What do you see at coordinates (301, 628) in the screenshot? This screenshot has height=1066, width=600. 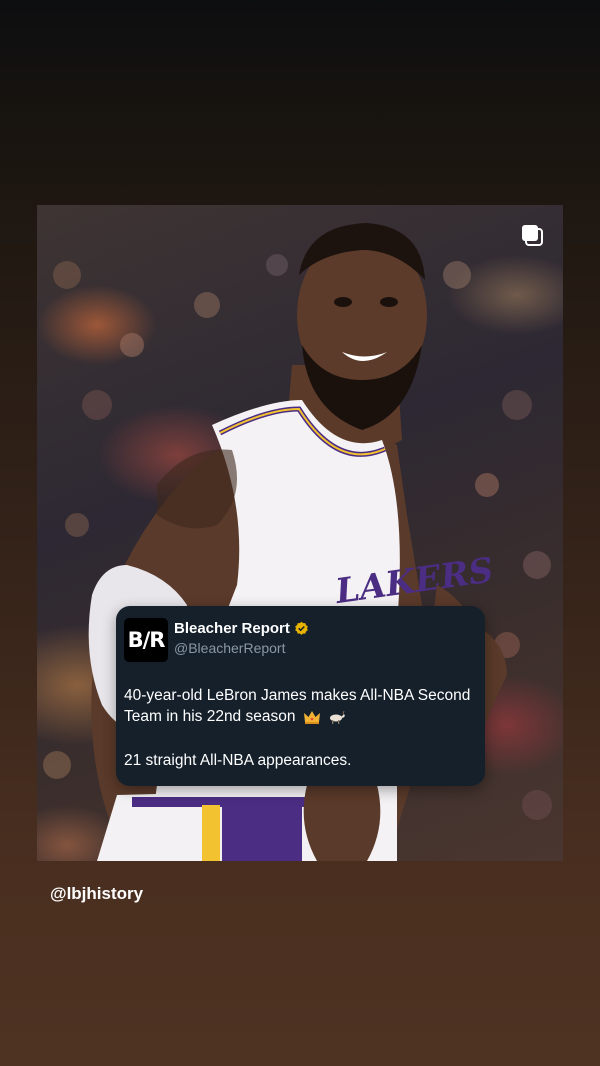 I see `verified-badge-icon` at bounding box center [301, 628].